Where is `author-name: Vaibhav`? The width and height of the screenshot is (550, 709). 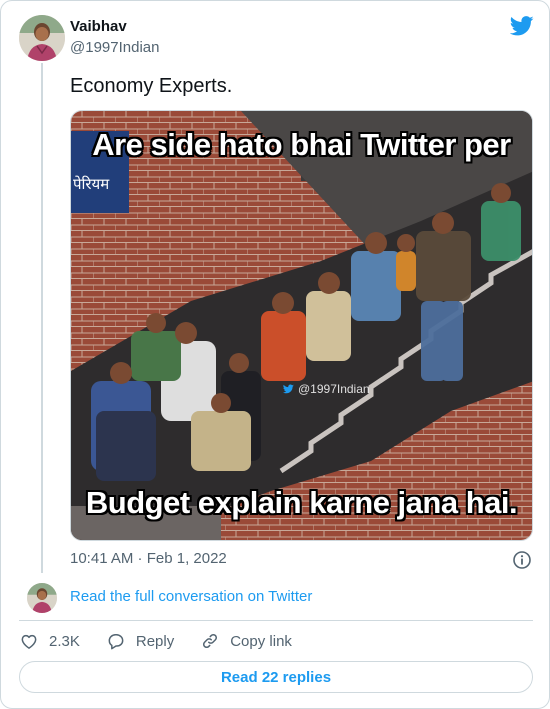 author-name: Vaibhav is located at coordinates (98, 26).